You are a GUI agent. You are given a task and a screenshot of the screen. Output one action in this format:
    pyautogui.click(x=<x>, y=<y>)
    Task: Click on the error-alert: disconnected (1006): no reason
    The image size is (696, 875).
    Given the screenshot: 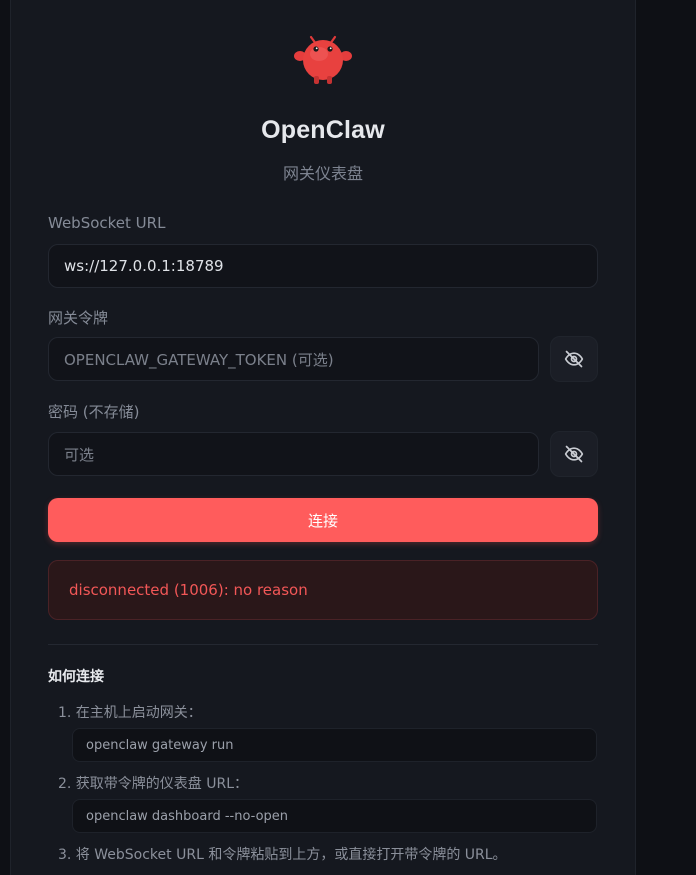 What is the action you would take?
    pyautogui.click(x=323, y=590)
    